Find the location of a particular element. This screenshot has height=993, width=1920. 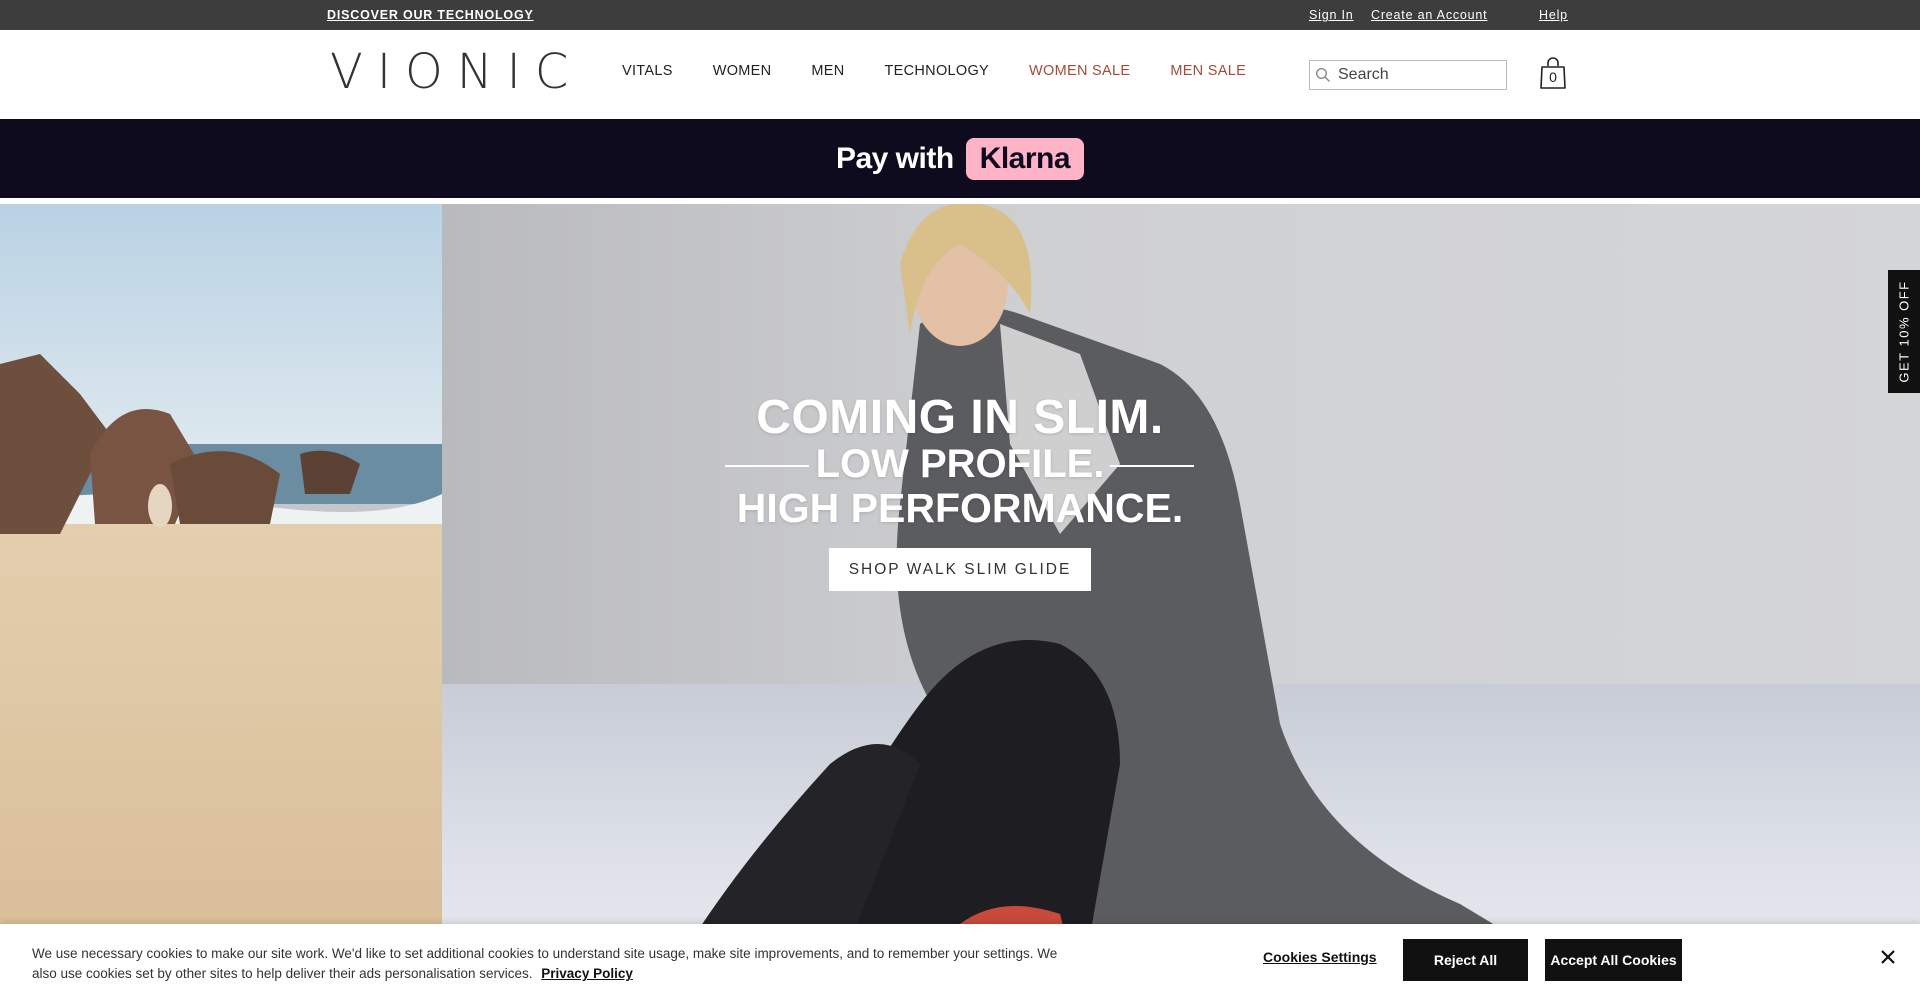

hero-rule-left is located at coordinates (767, 466).